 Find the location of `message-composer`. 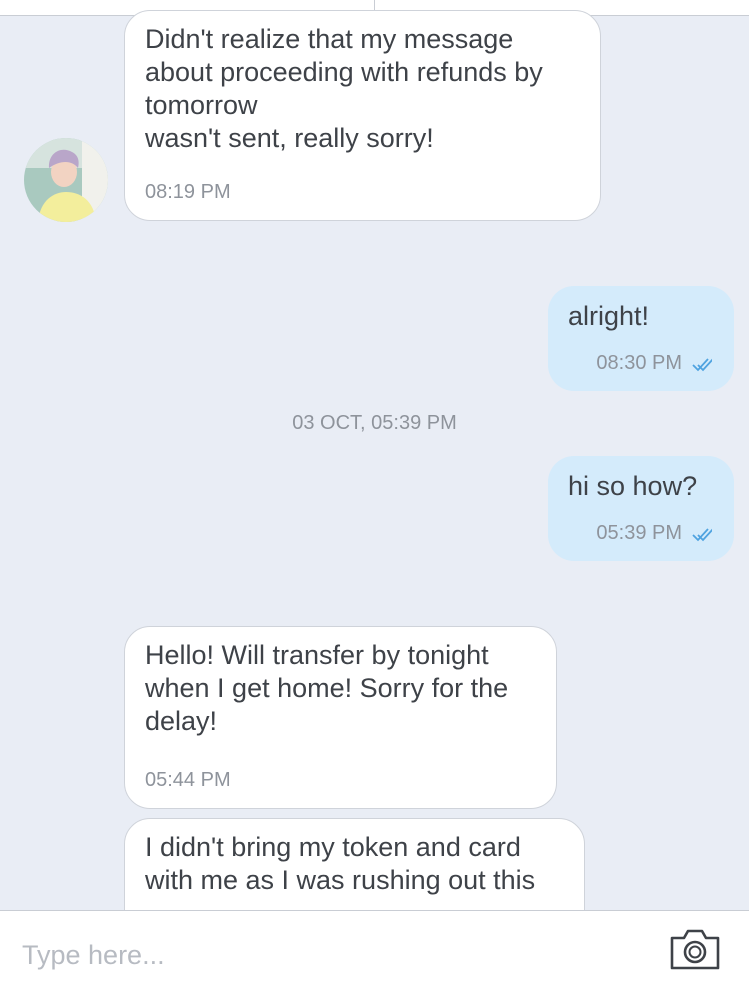

message-composer is located at coordinates (374, 954).